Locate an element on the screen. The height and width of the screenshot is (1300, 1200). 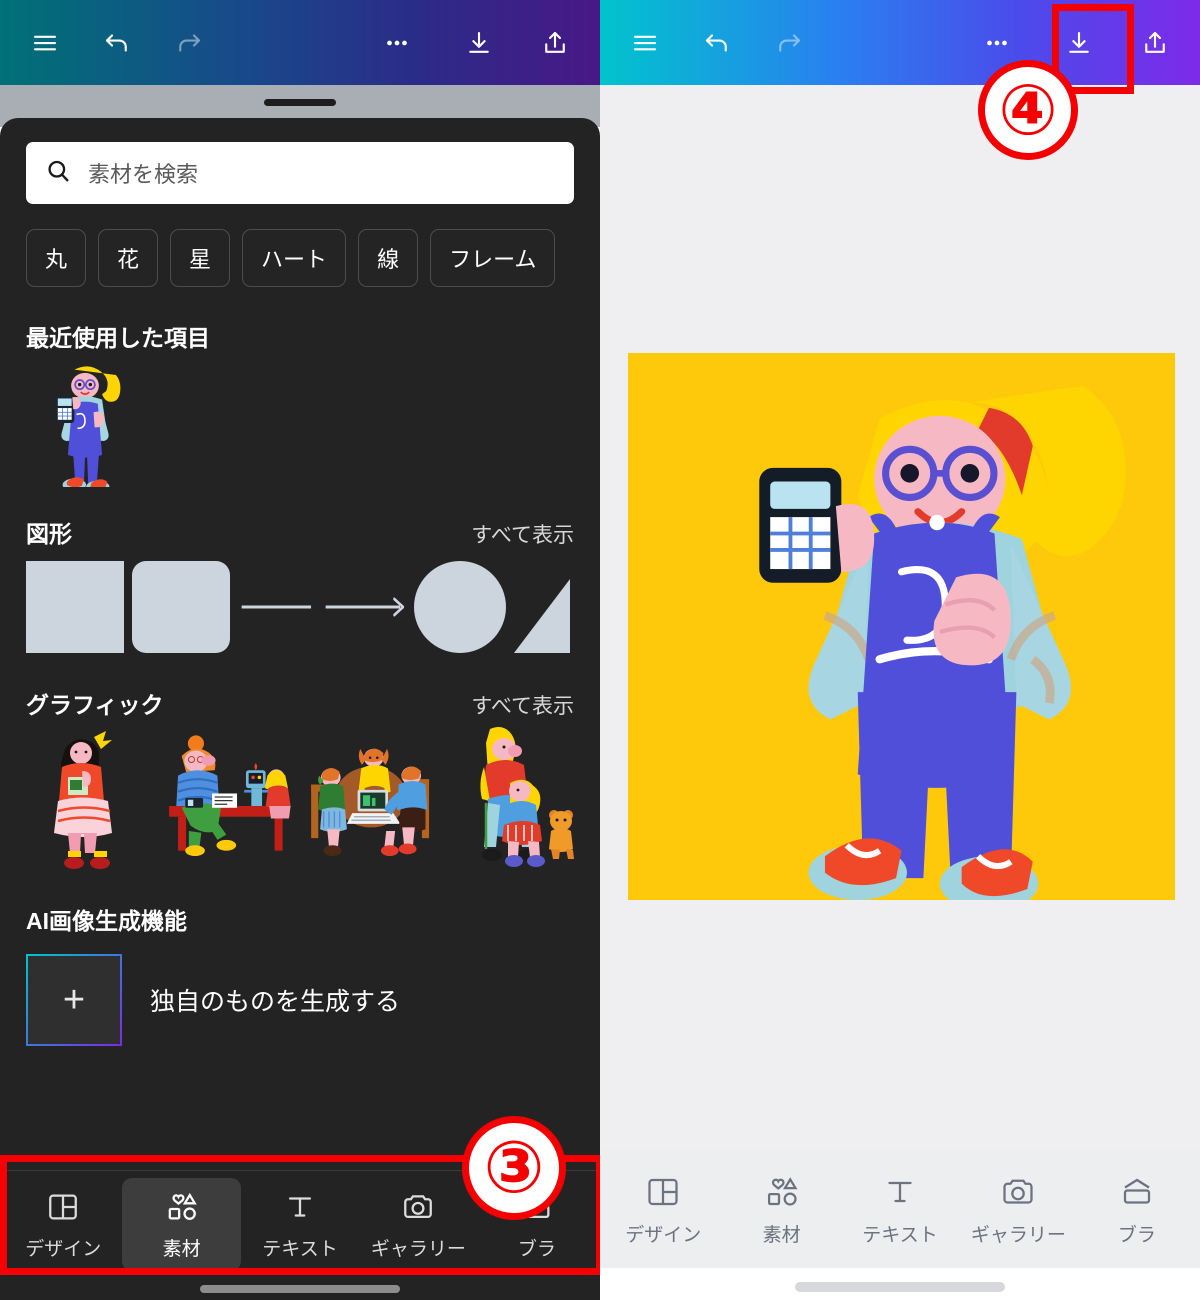
graphic-thumb-parent-child-bear is located at coordinates (513, 797).